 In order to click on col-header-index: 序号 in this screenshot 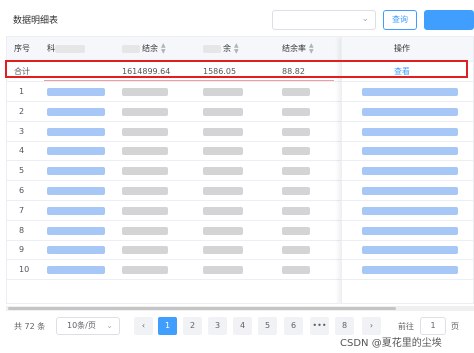, I will do `click(22, 48)`.